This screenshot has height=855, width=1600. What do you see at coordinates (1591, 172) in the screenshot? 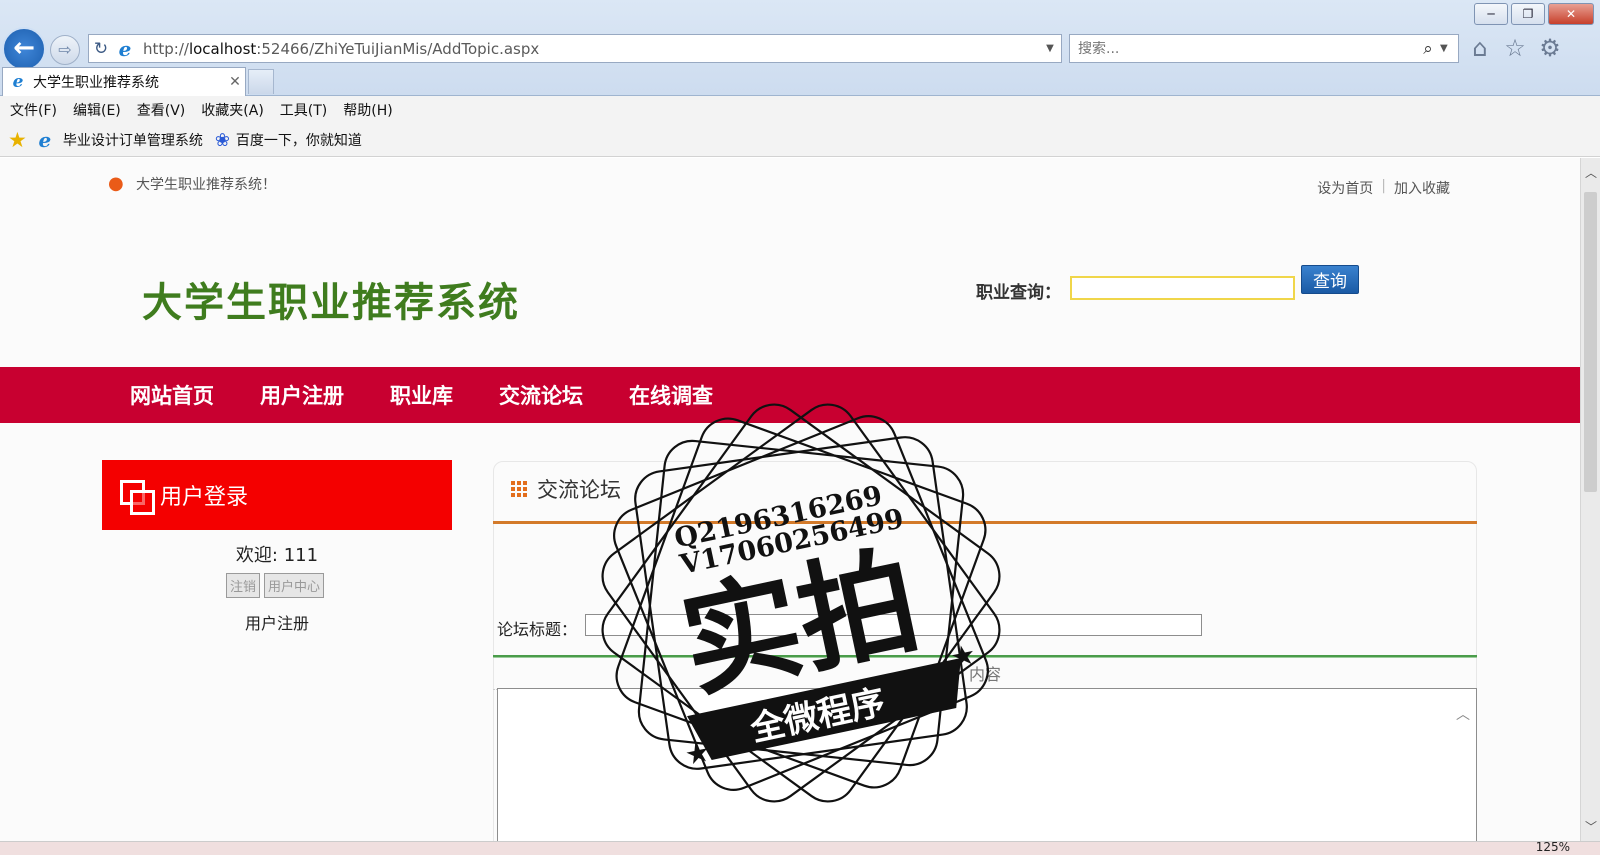
I see `scroll-up-icon: ︿` at bounding box center [1591, 172].